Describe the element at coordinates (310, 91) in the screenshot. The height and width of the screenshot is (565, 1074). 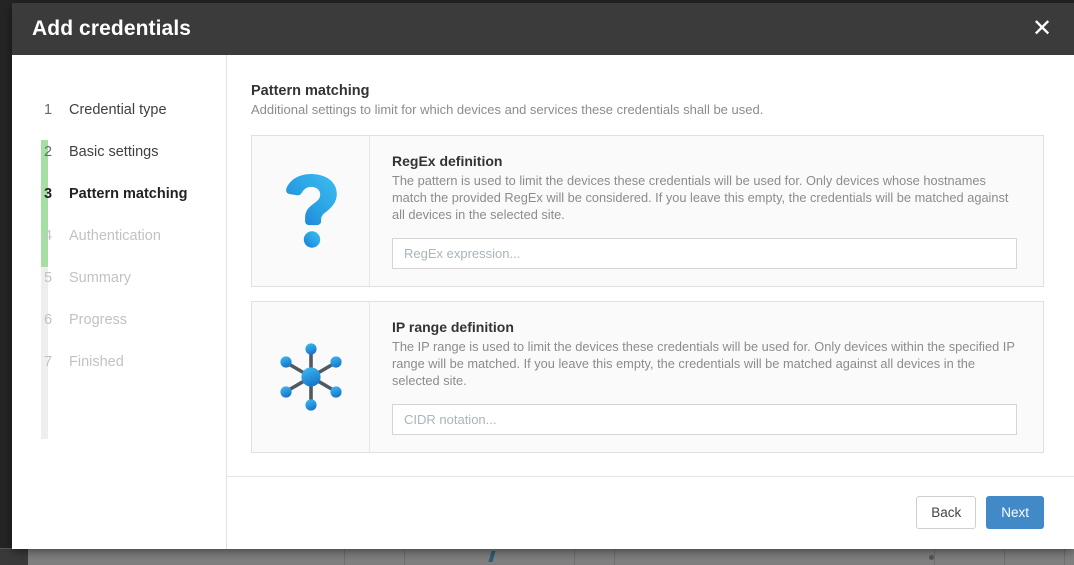
I see `page-title: Pattern matching` at that location.